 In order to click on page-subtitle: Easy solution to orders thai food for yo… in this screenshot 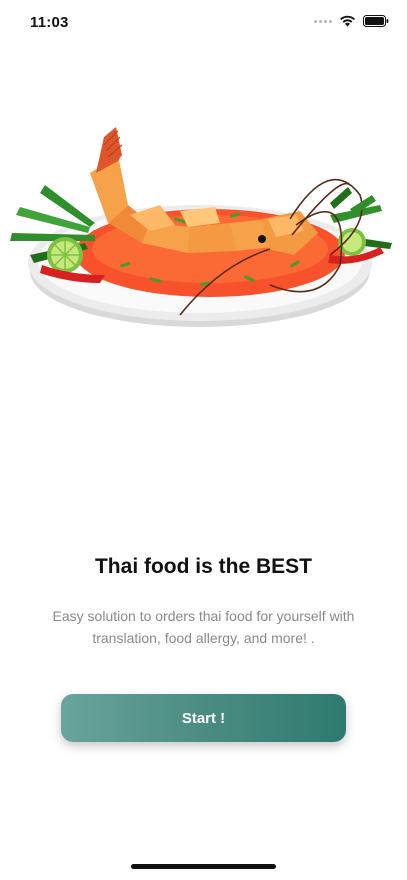, I will do `click(203, 627)`.